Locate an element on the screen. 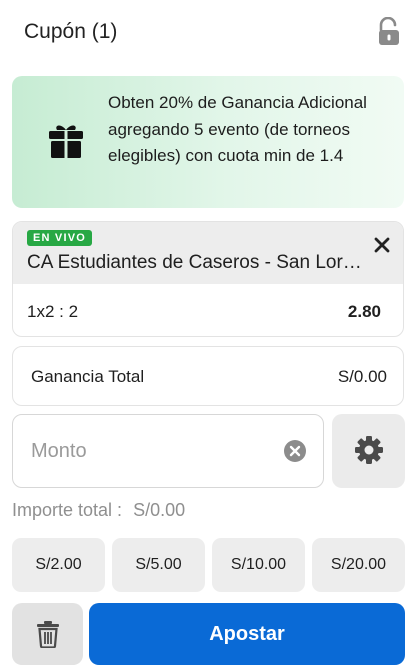  live-badge: EN VIVO is located at coordinates (60, 238).